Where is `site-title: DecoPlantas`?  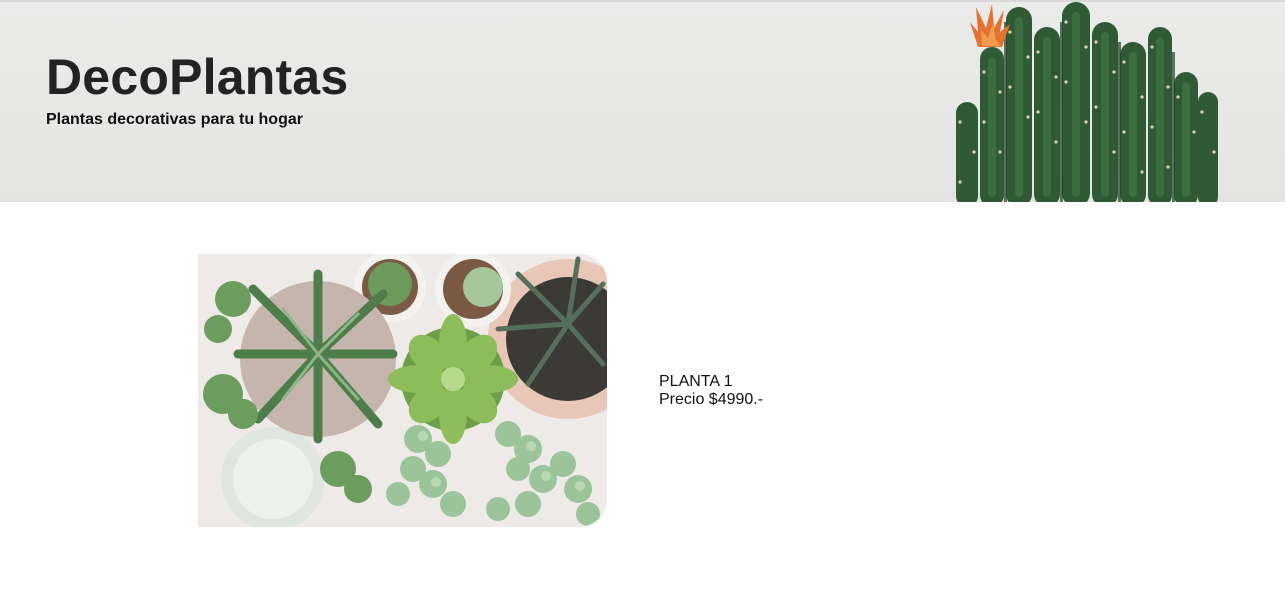
site-title: DecoPlantas is located at coordinates (197, 77).